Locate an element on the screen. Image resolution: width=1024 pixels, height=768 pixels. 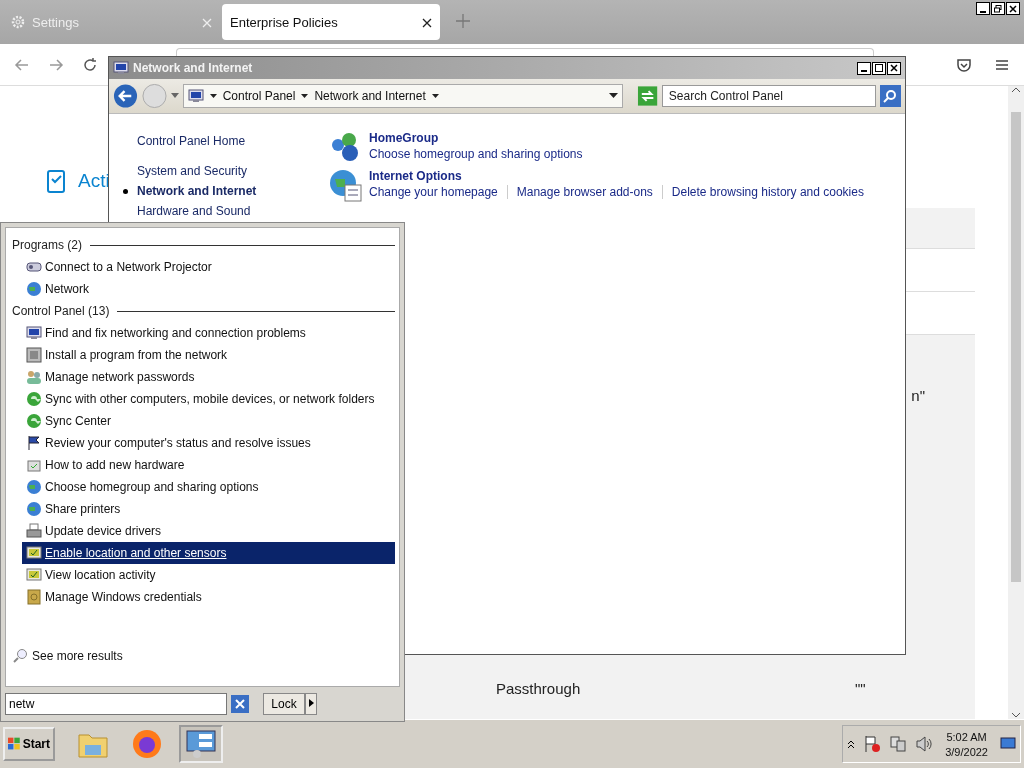
search-result: Manage network passwords is located at coordinates (208, 377).